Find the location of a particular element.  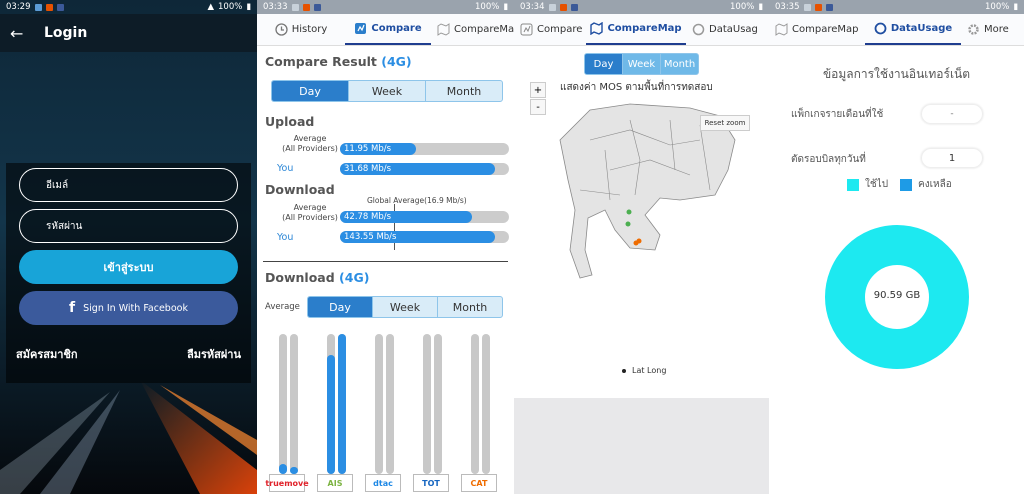

used-swatch is located at coordinates (853, 184).